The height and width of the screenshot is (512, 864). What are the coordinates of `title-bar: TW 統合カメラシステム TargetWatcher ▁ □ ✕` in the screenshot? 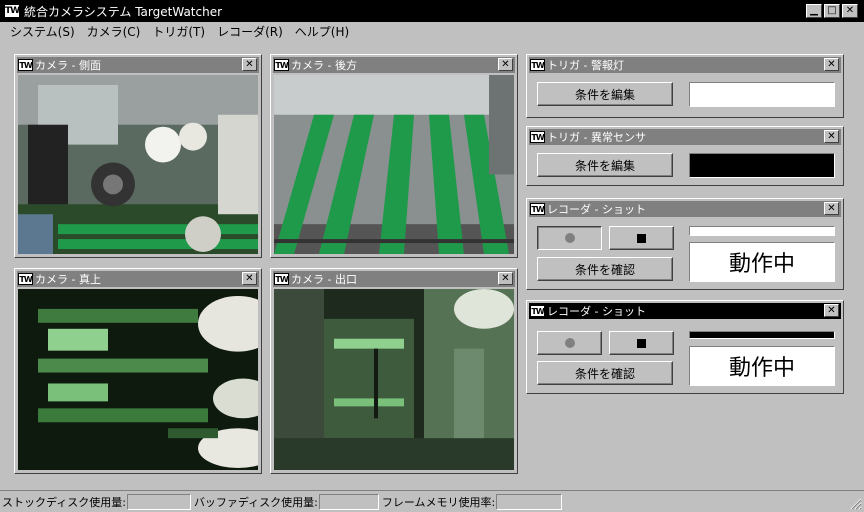 It's located at (432, 11).